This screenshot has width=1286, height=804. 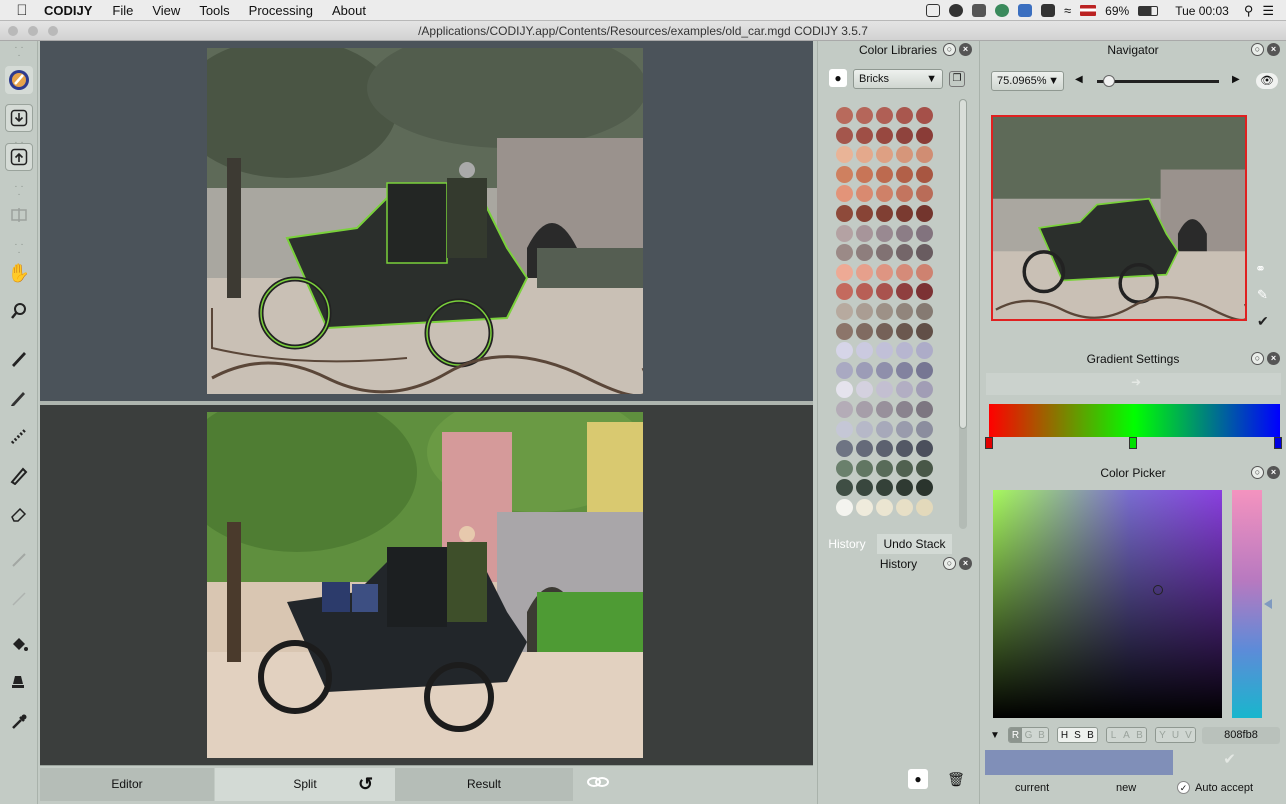 What do you see at coordinates (68, 10) in the screenshot?
I see `app-menu: CODIJY` at bounding box center [68, 10].